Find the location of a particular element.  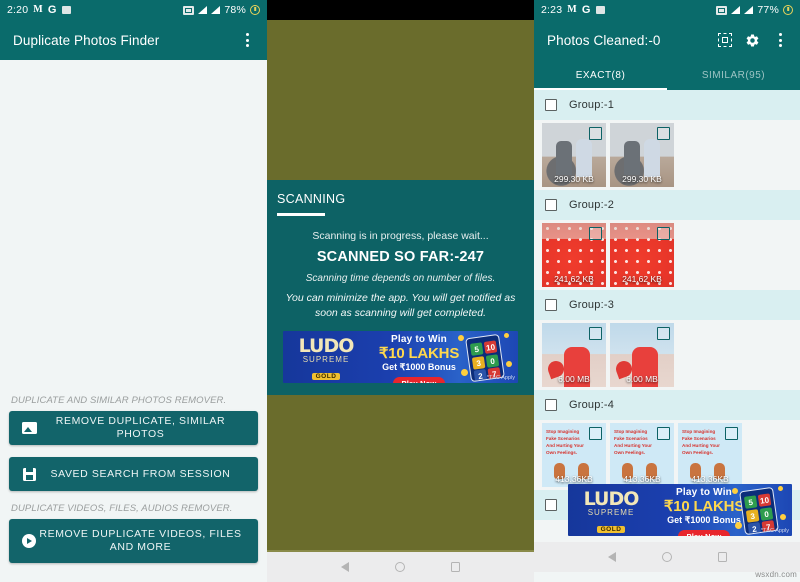

app-bar-actions is located at coordinates (752, 40).